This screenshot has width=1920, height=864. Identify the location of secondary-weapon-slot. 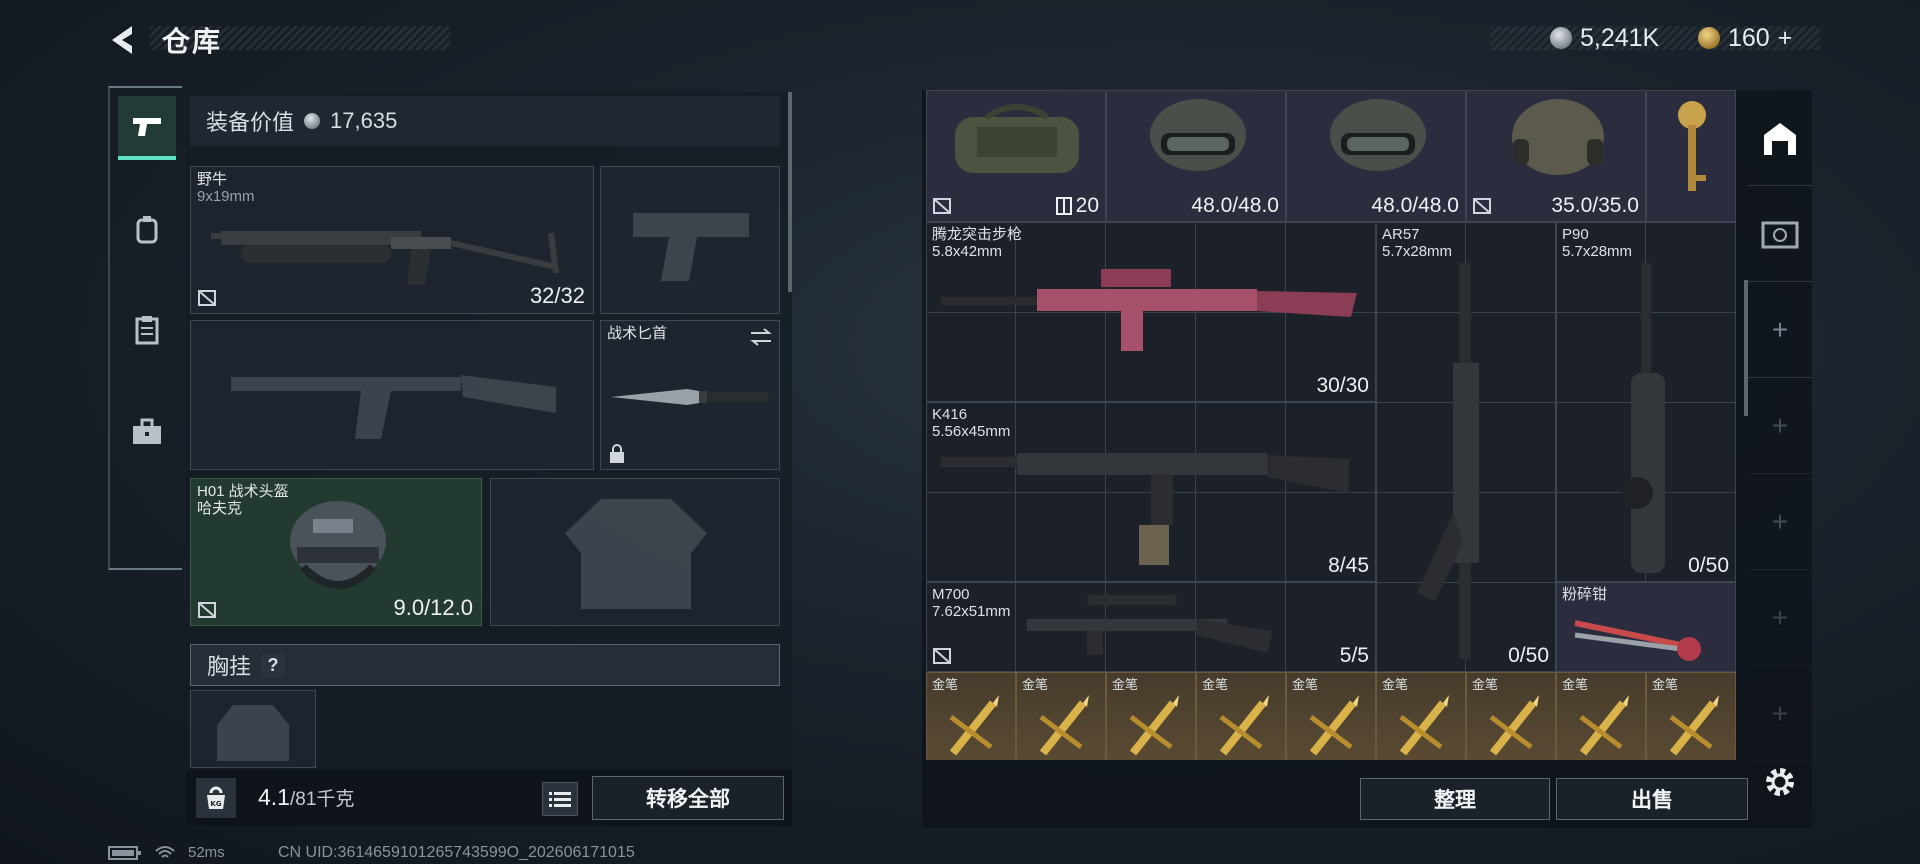
(392, 395).